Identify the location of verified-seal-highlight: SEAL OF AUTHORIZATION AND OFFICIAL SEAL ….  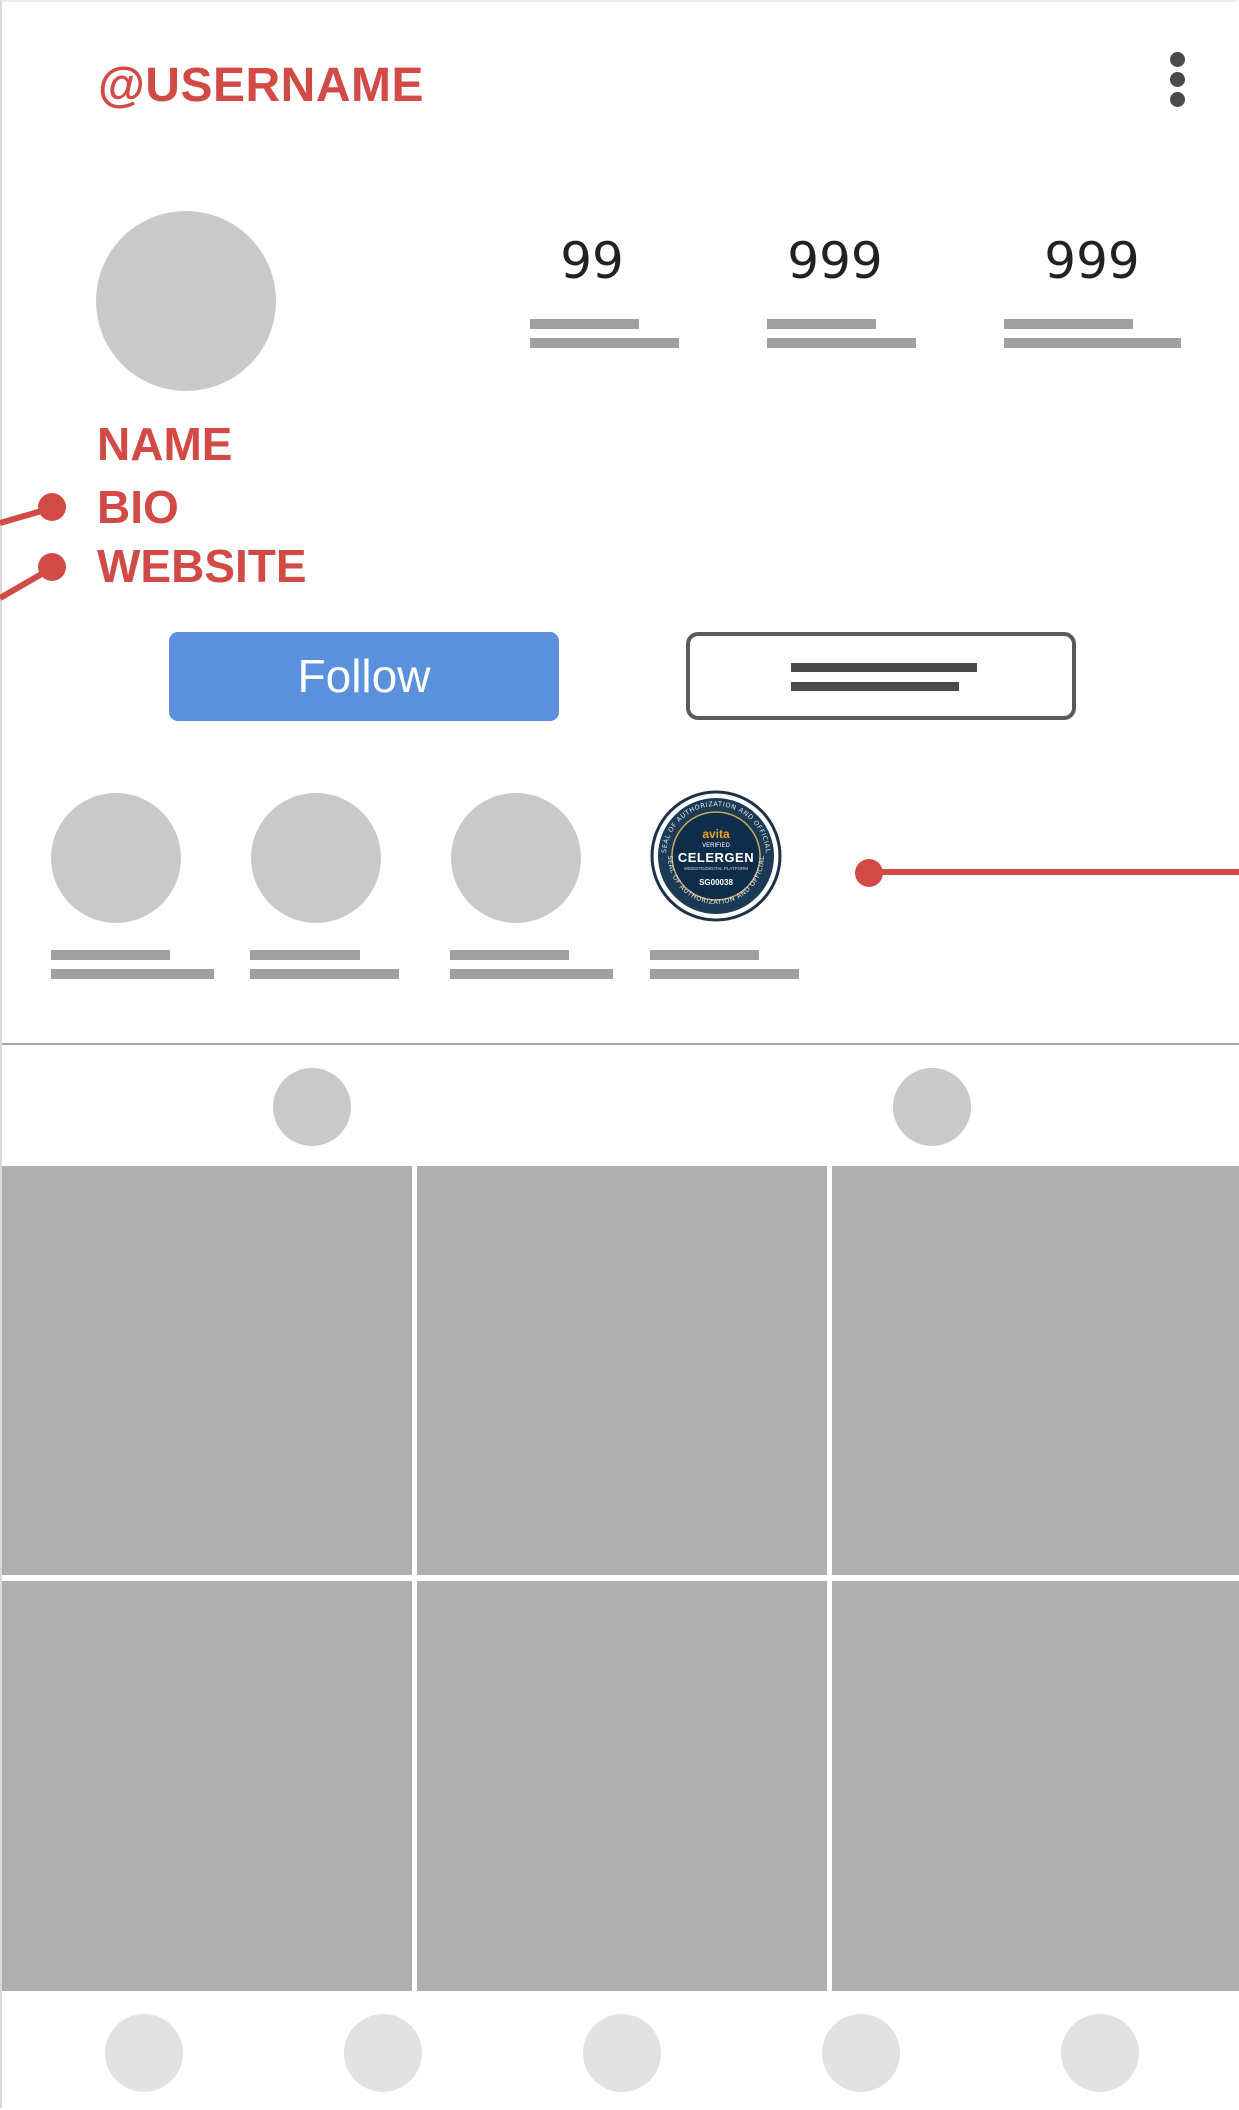
(716, 856).